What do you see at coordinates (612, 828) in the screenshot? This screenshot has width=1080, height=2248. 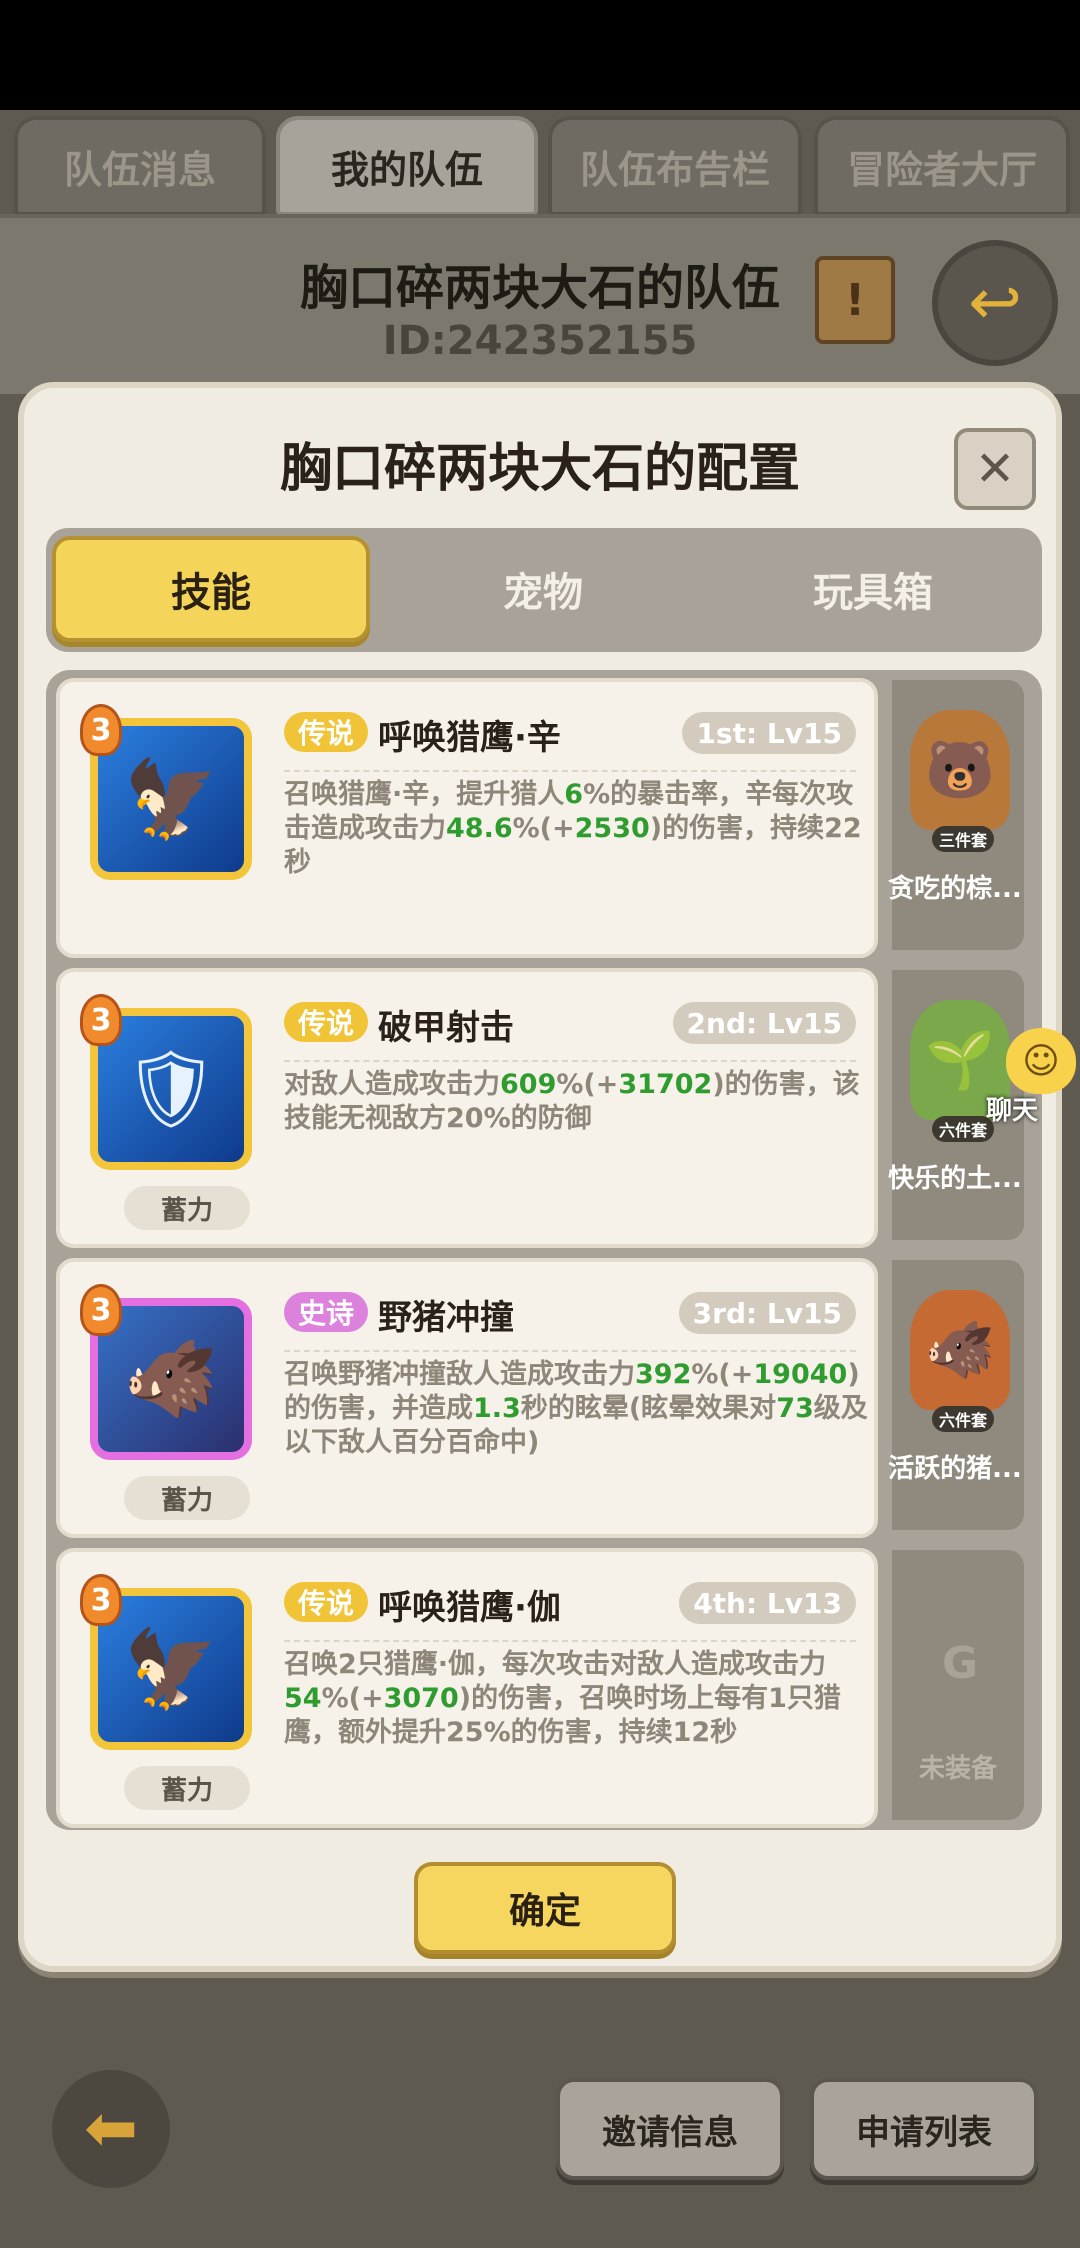 I see `skill-value: 2530` at bounding box center [612, 828].